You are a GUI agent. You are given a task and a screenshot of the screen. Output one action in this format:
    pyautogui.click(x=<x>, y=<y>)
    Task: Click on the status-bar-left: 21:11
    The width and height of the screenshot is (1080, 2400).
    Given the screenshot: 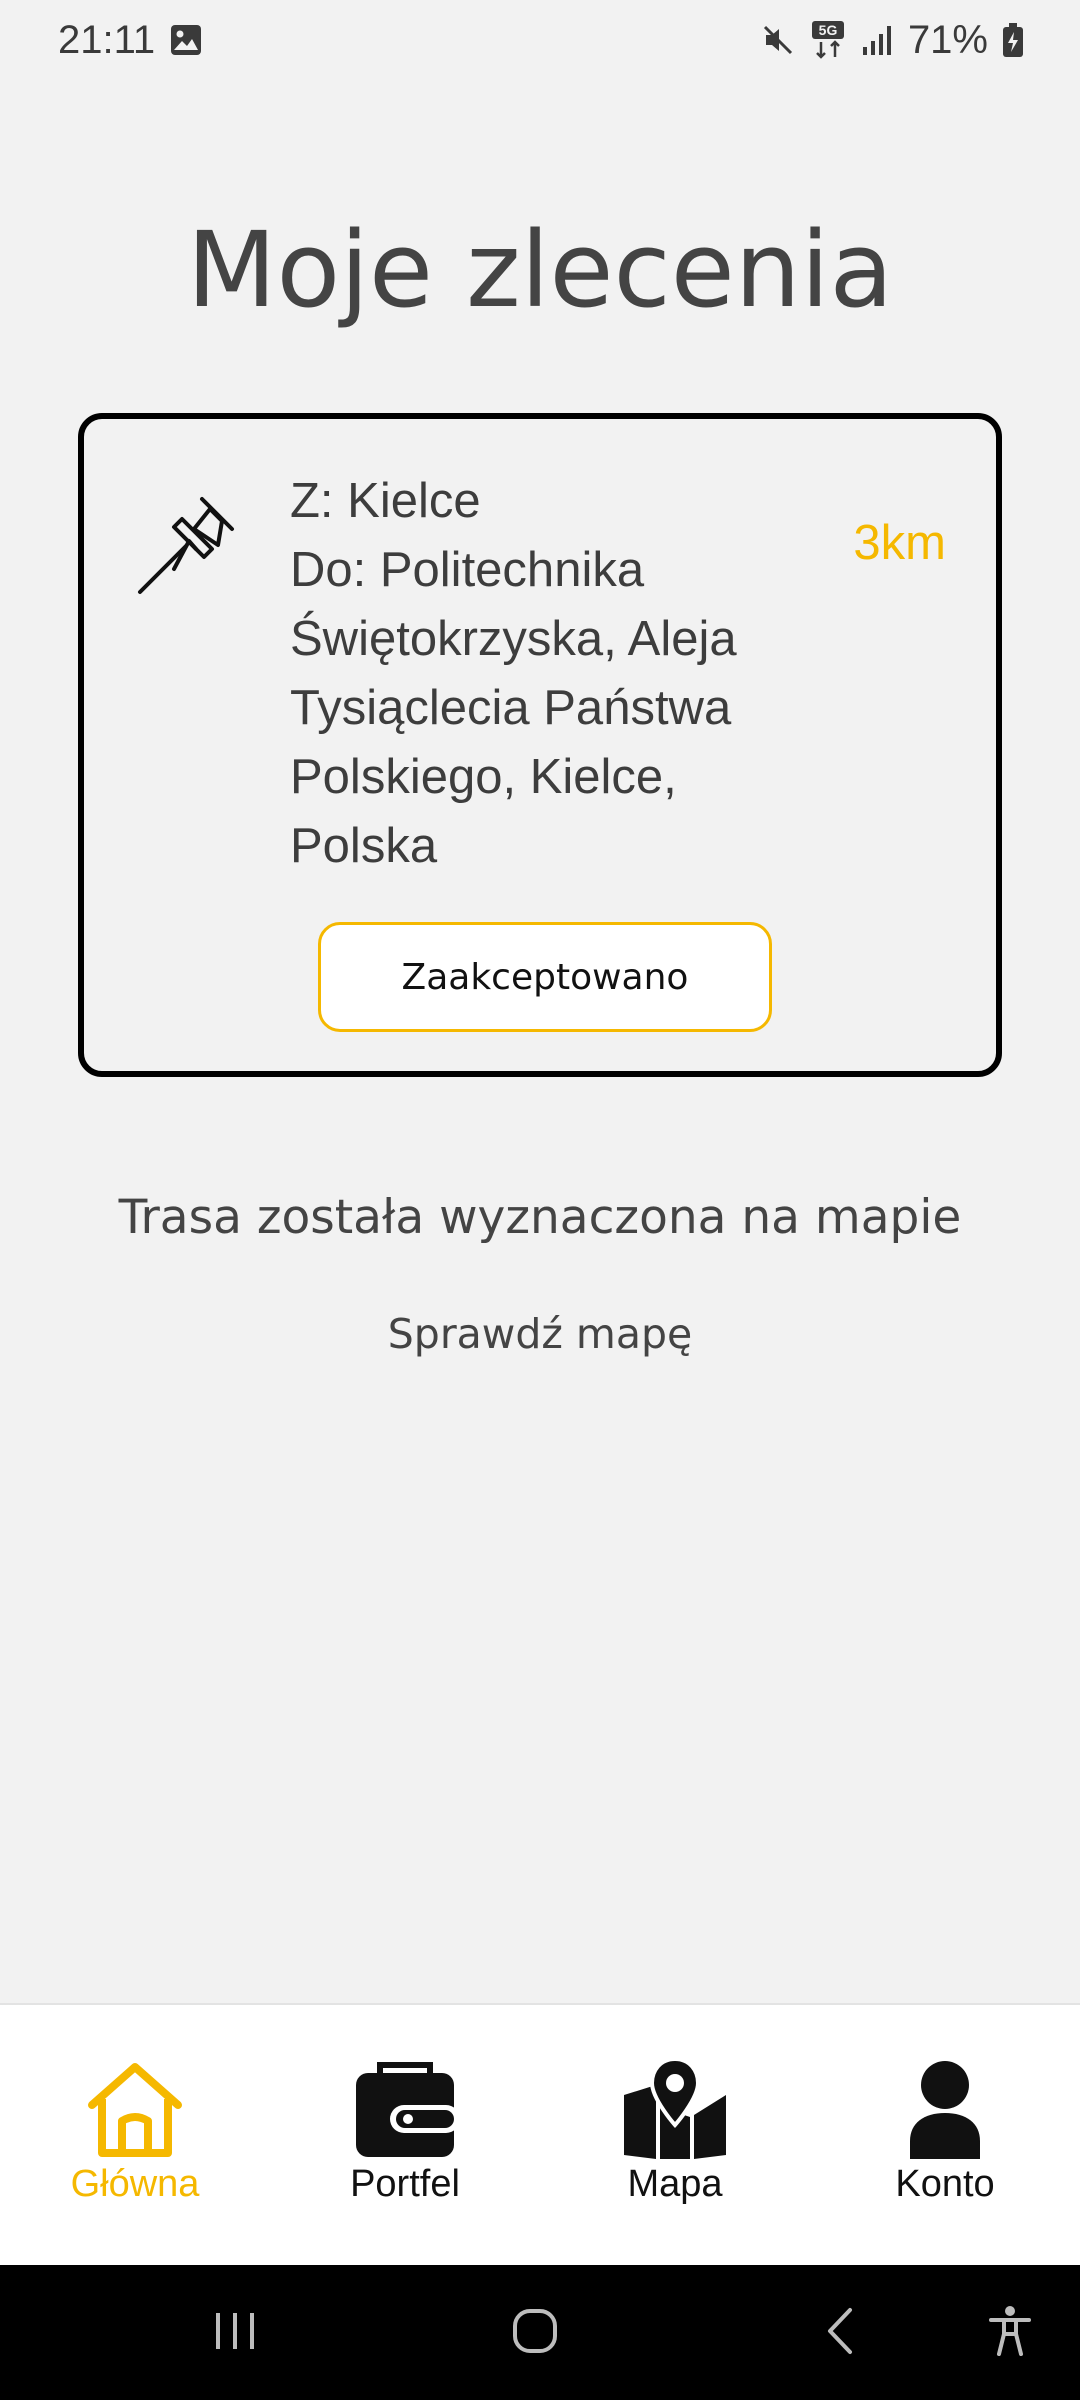 What is the action you would take?
    pyautogui.click(x=130, y=40)
    